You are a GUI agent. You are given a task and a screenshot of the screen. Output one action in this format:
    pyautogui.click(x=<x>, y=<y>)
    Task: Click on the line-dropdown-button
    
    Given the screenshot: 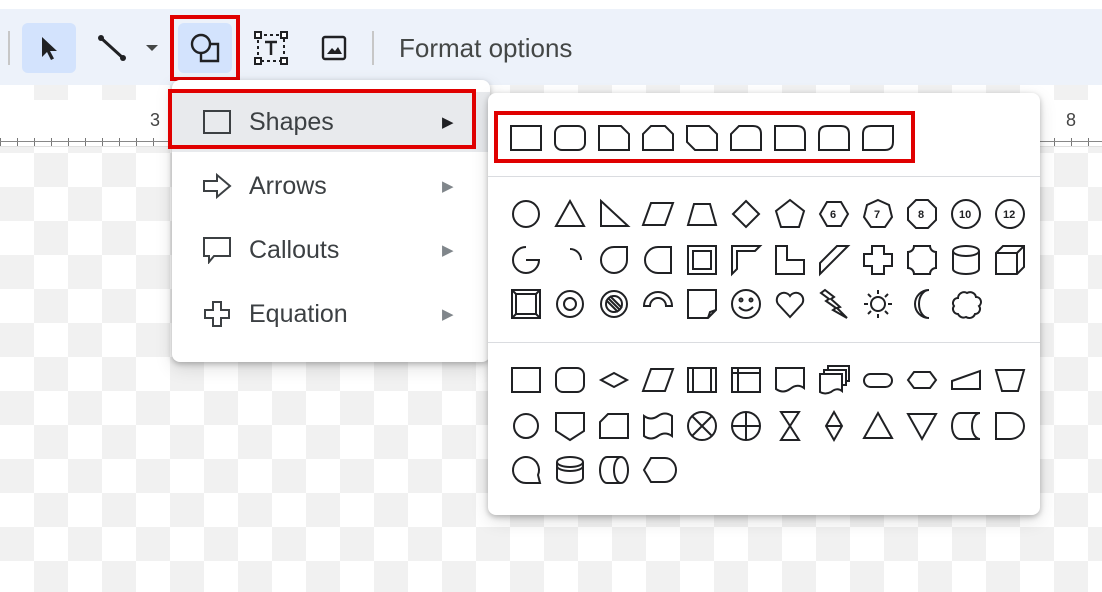 What is the action you would take?
    pyautogui.click(x=152, y=48)
    